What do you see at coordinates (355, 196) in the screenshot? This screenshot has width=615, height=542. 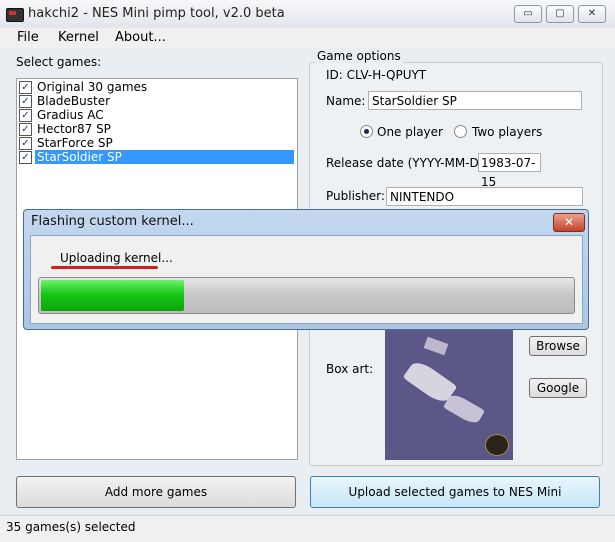 I see `publisher-label: Publisher:` at bounding box center [355, 196].